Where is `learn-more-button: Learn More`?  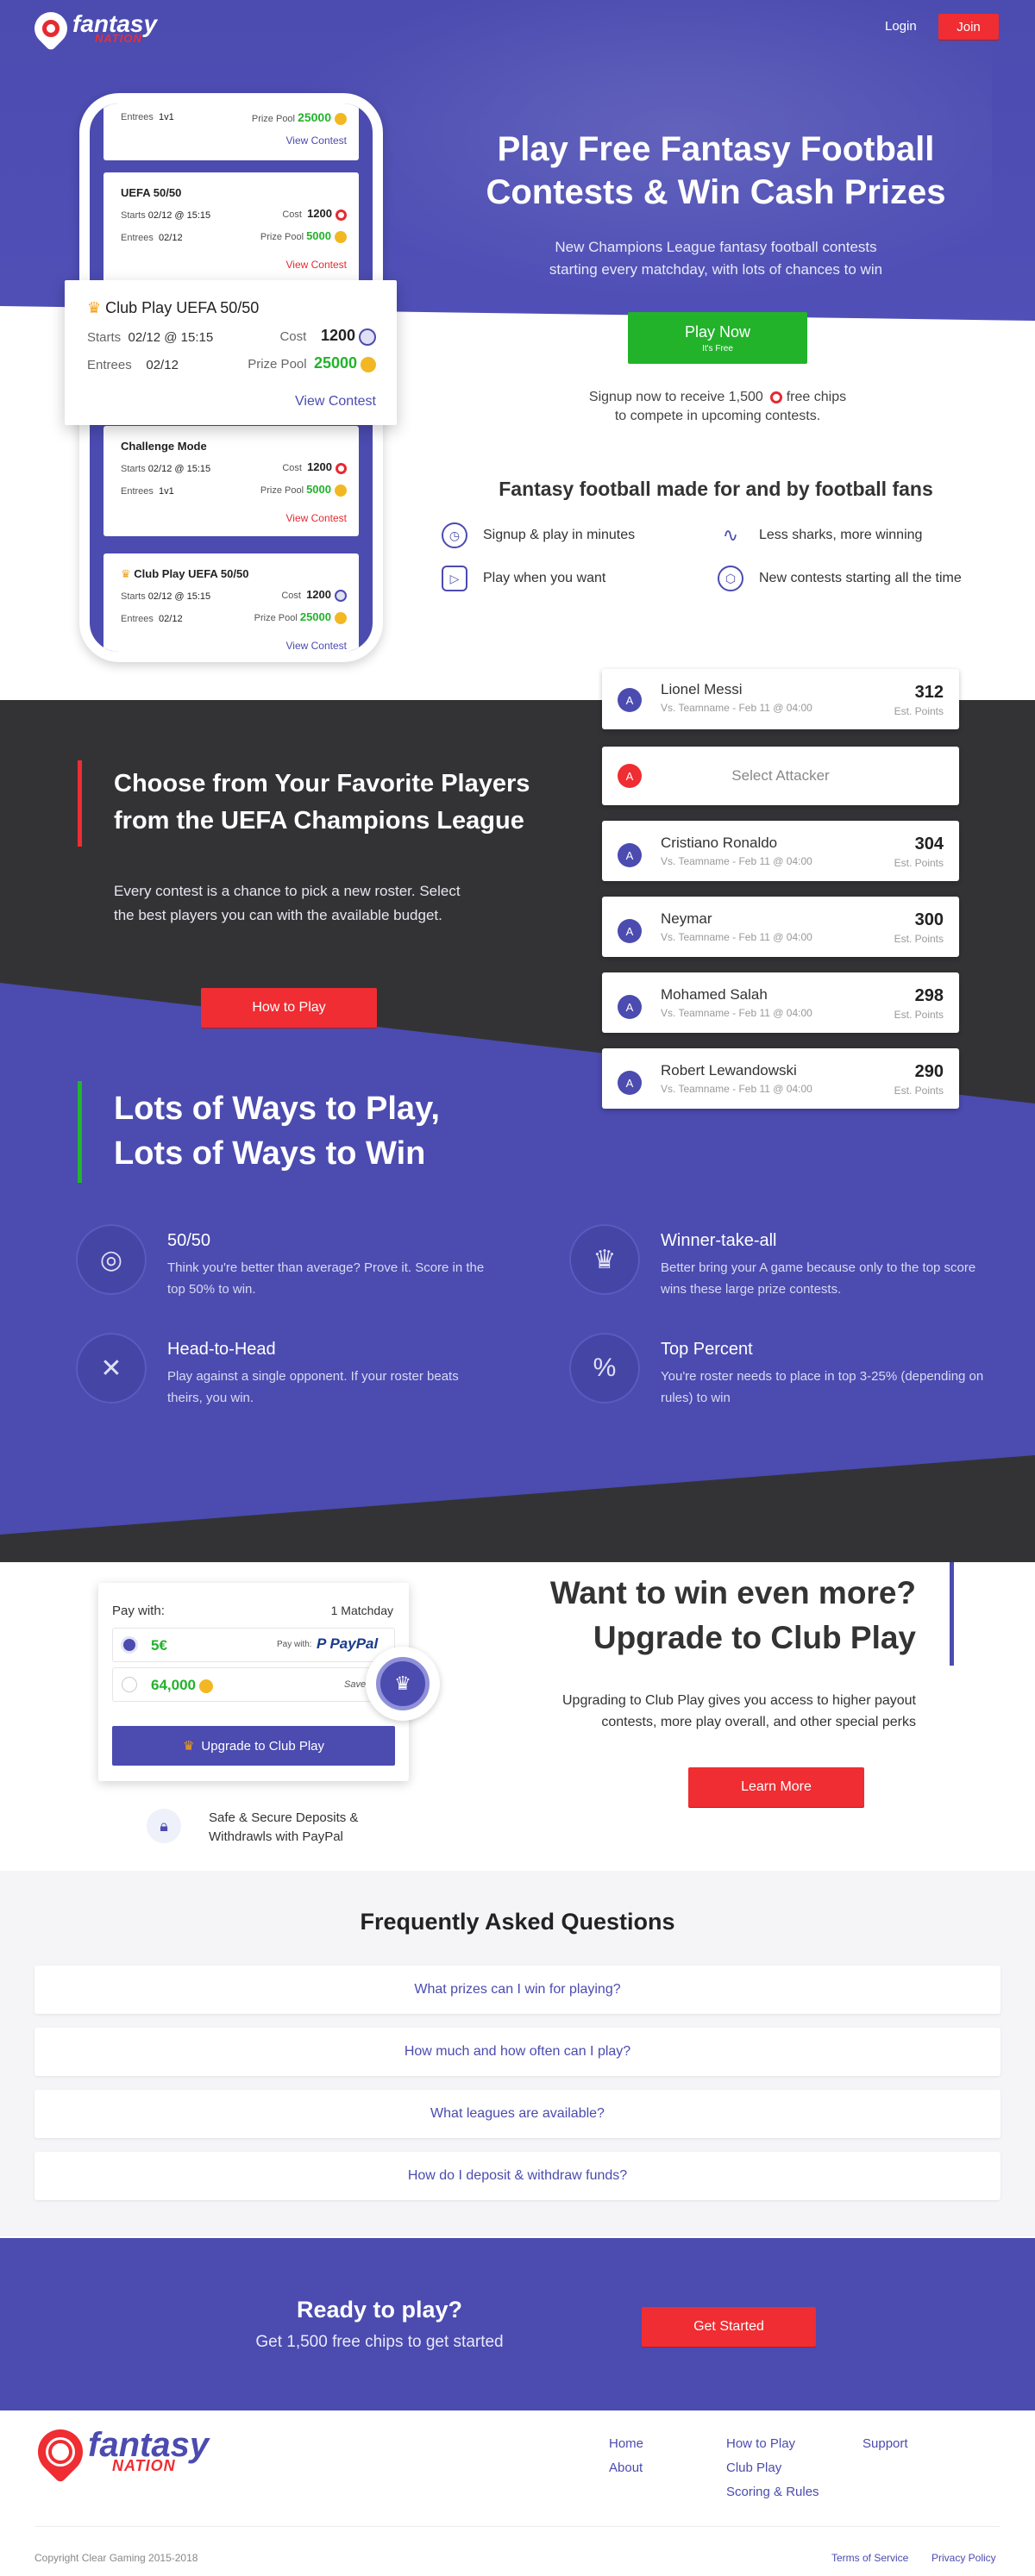 learn-more-button: Learn More is located at coordinates (776, 1787).